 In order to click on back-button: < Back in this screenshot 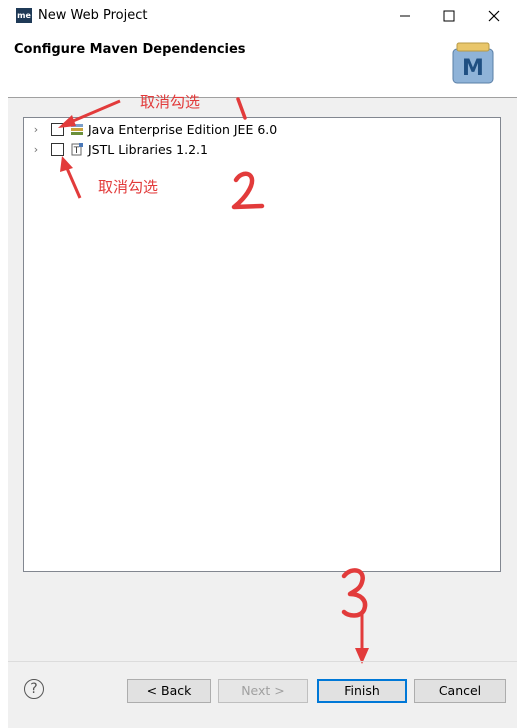, I will do `click(169, 691)`.